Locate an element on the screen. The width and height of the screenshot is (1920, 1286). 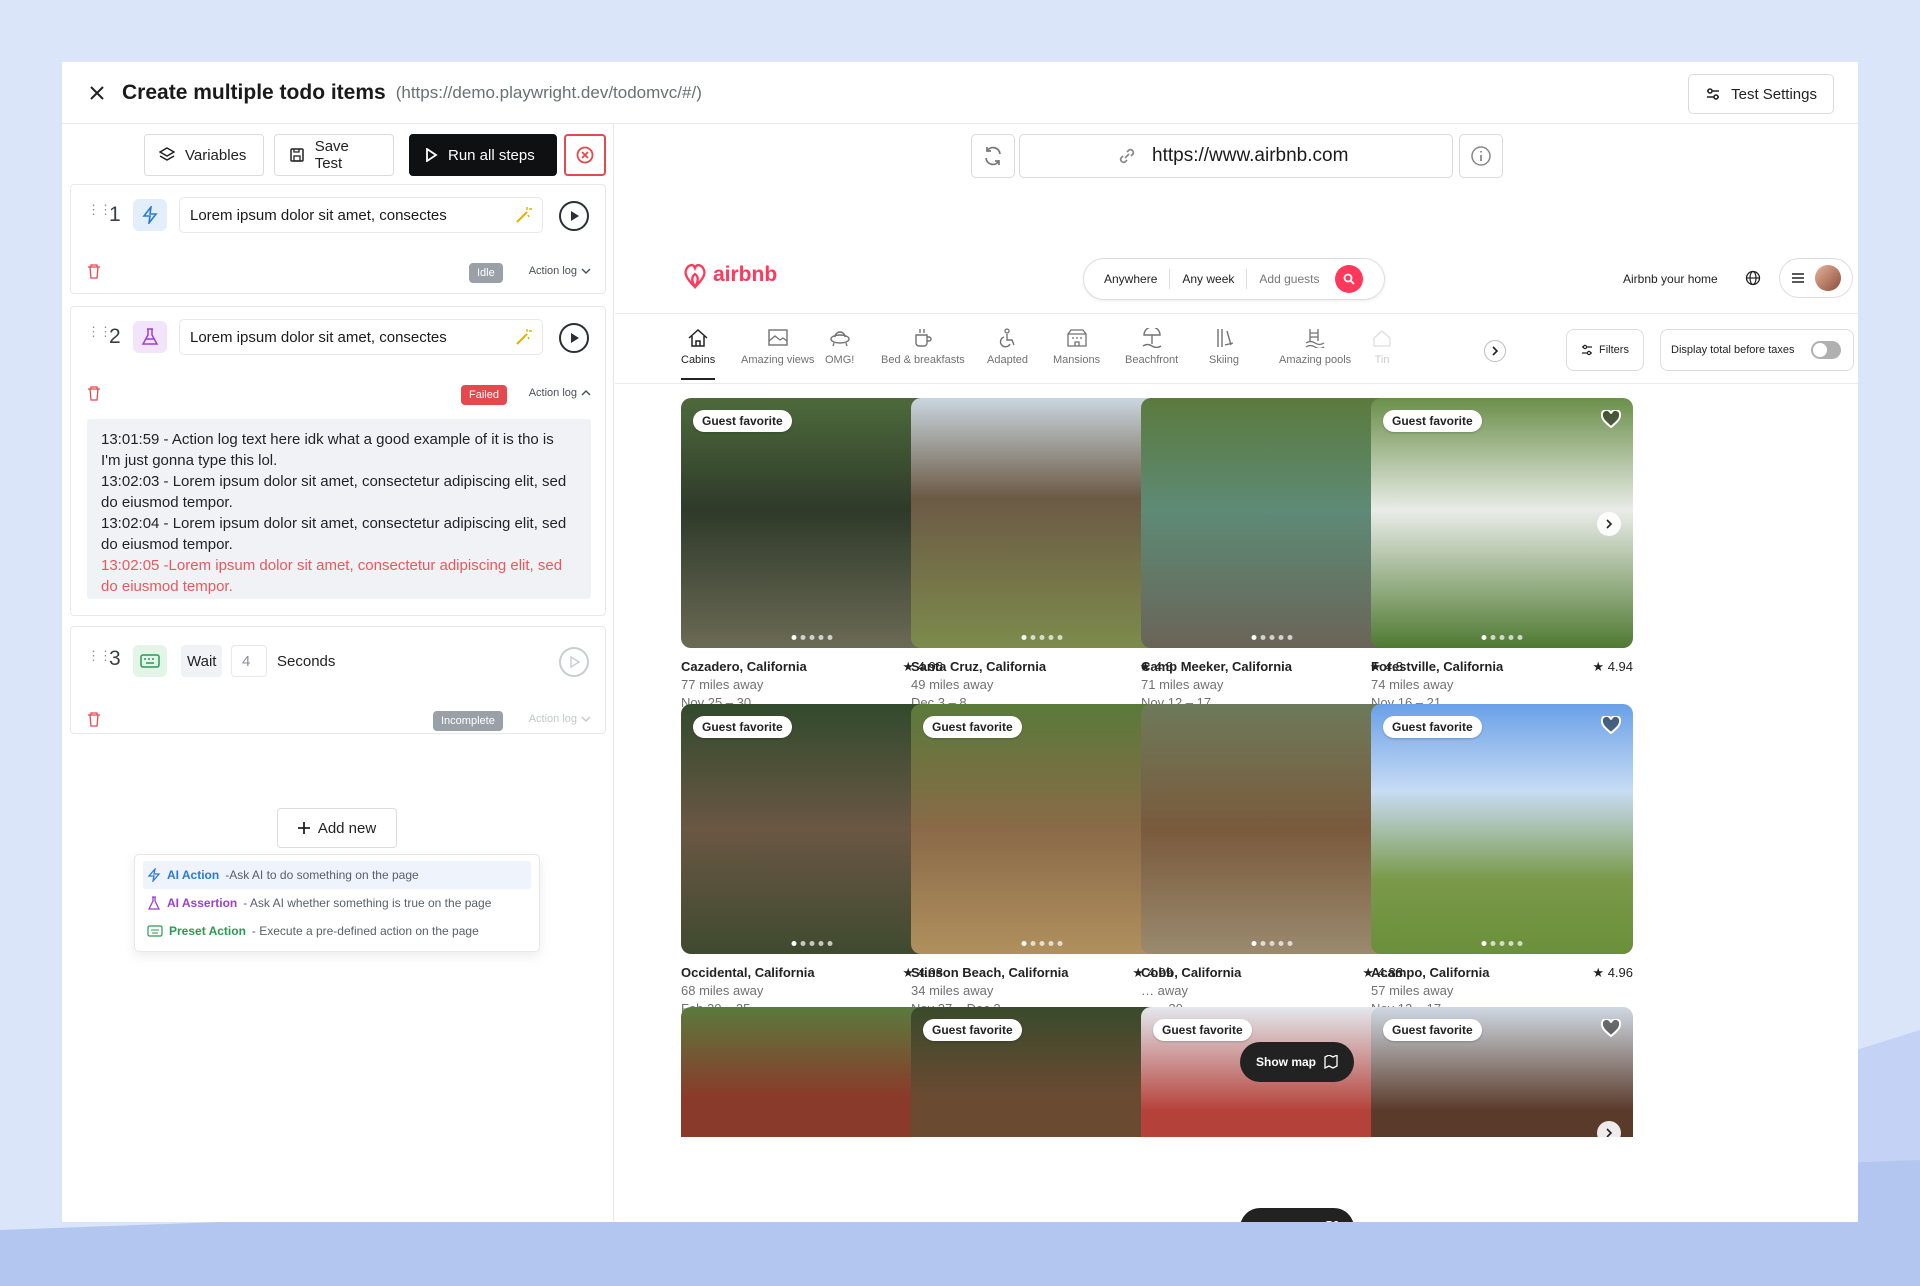
category-label: Mansions is located at coordinates (1077, 360).